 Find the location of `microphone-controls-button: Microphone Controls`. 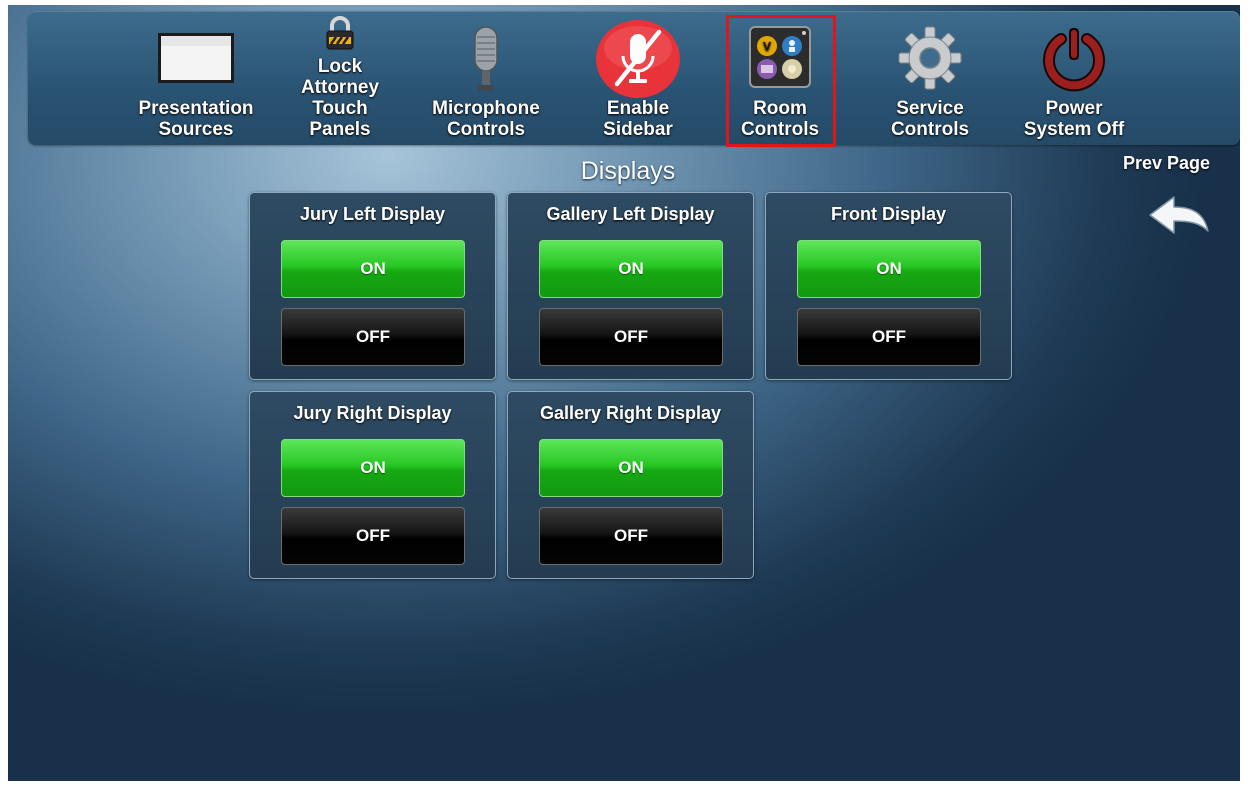

microphone-controls-button: Microphone Controls is located at coordinates (486, 78).